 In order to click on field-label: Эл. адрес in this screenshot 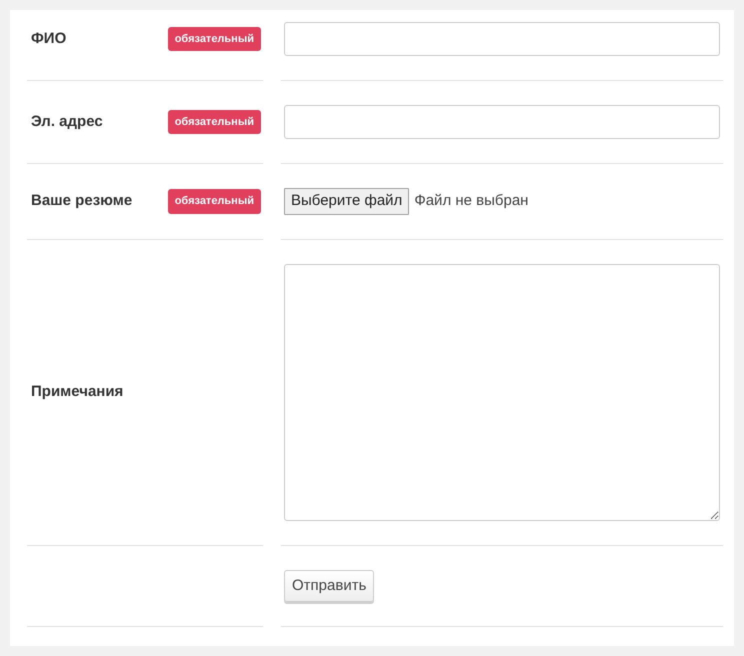, I will do `click(66, 122)`.